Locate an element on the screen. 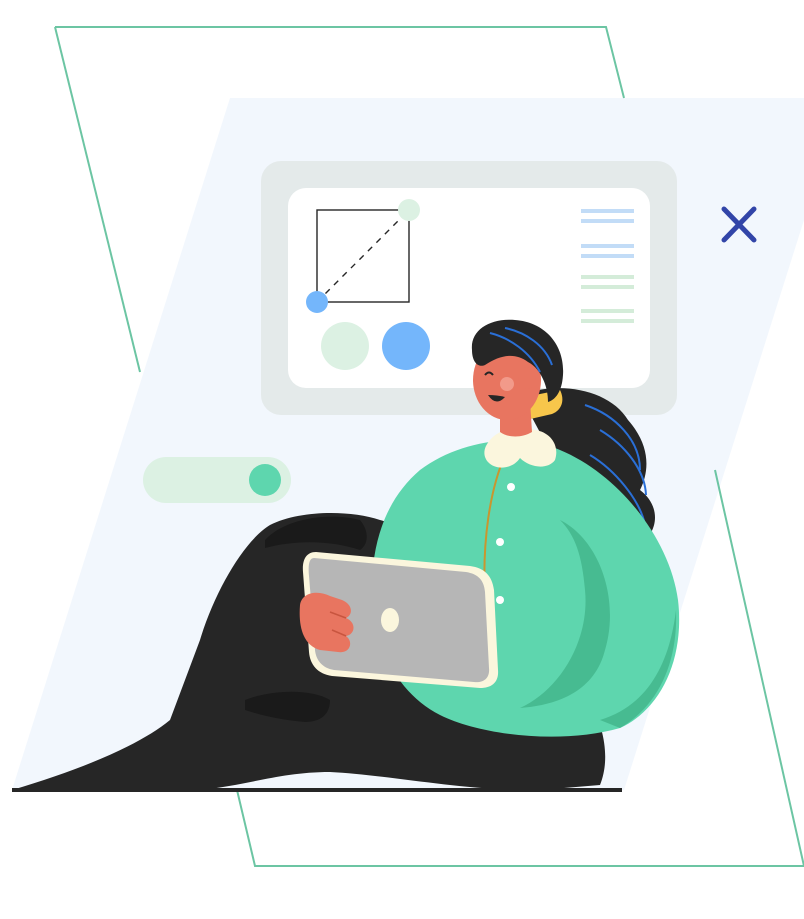  ui-card is located at coordinates (469, 288).